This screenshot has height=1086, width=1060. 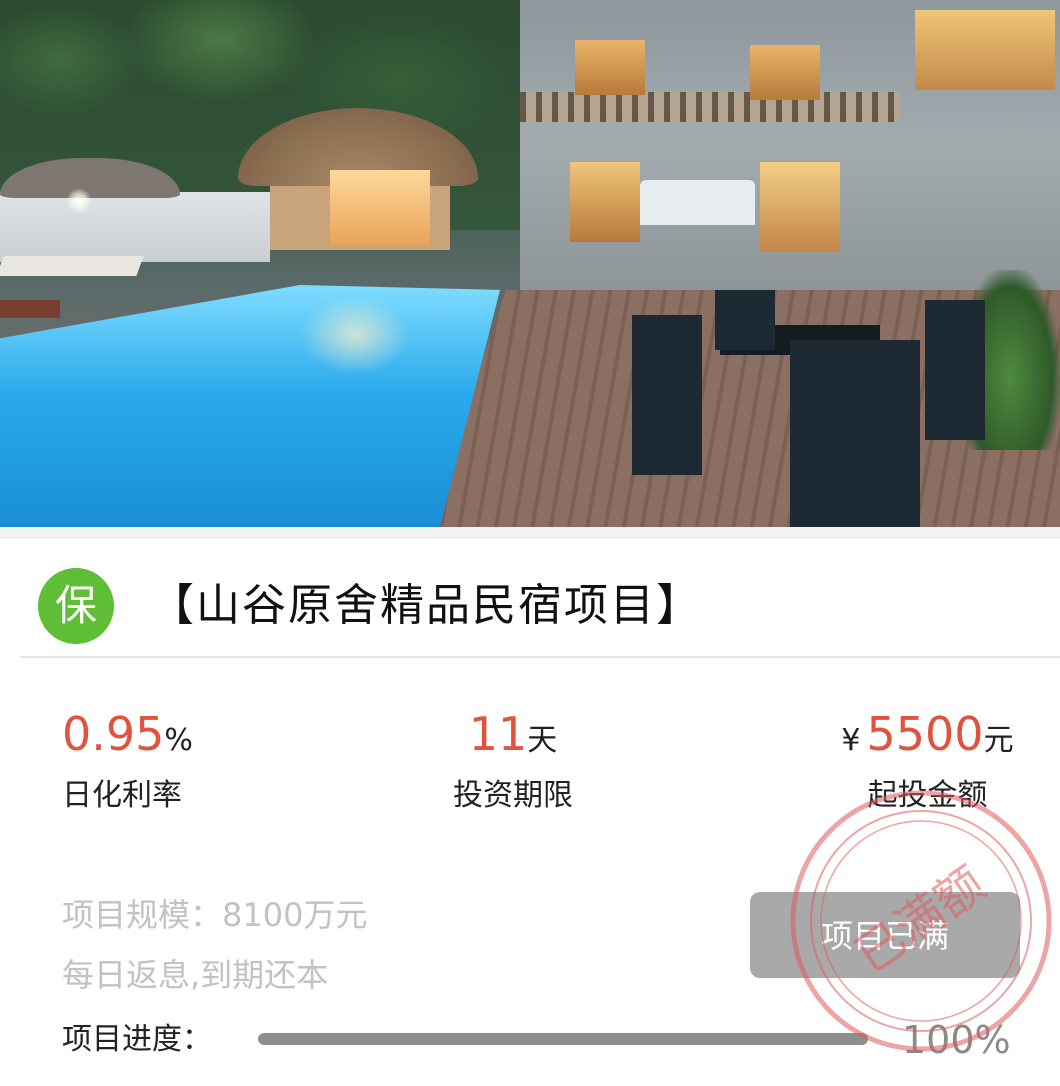 What do you see at coordinates (927, 795) in the screenshot?
I see `min-amount-label: 起投金额` at bounding box center [927, 795].